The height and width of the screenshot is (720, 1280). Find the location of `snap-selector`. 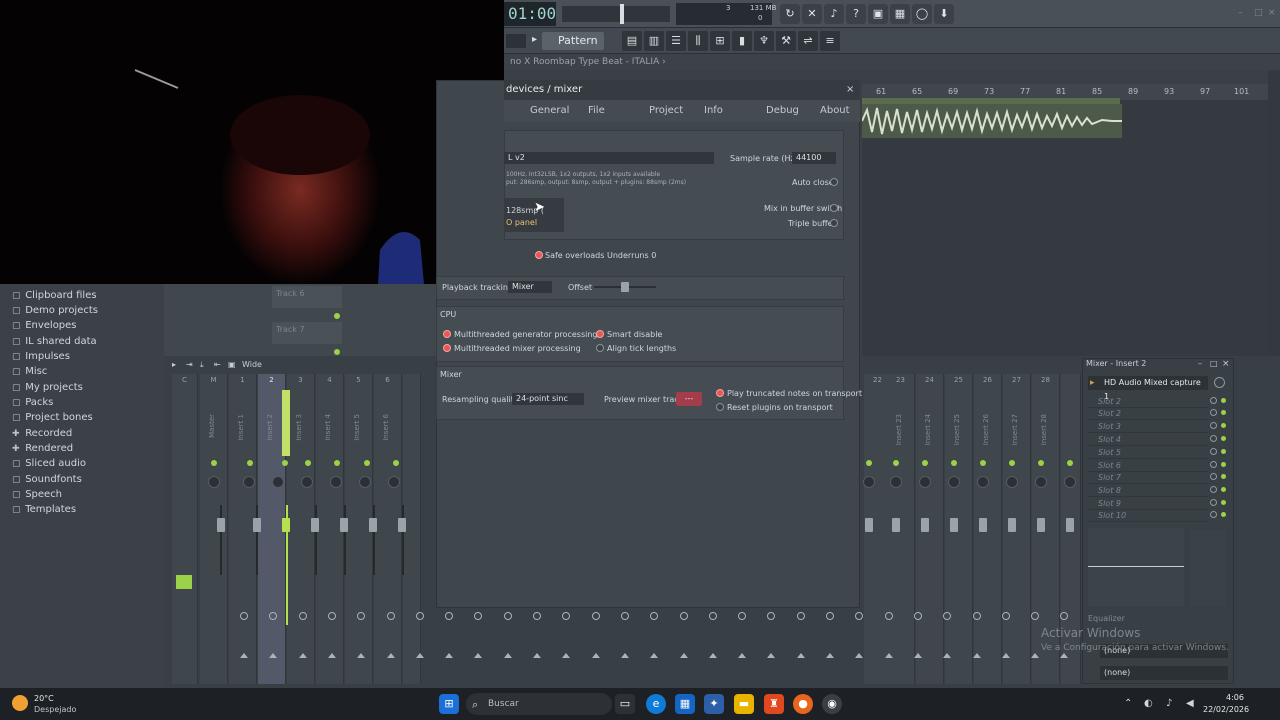

snap-selector is located at coordinates (516, 41).